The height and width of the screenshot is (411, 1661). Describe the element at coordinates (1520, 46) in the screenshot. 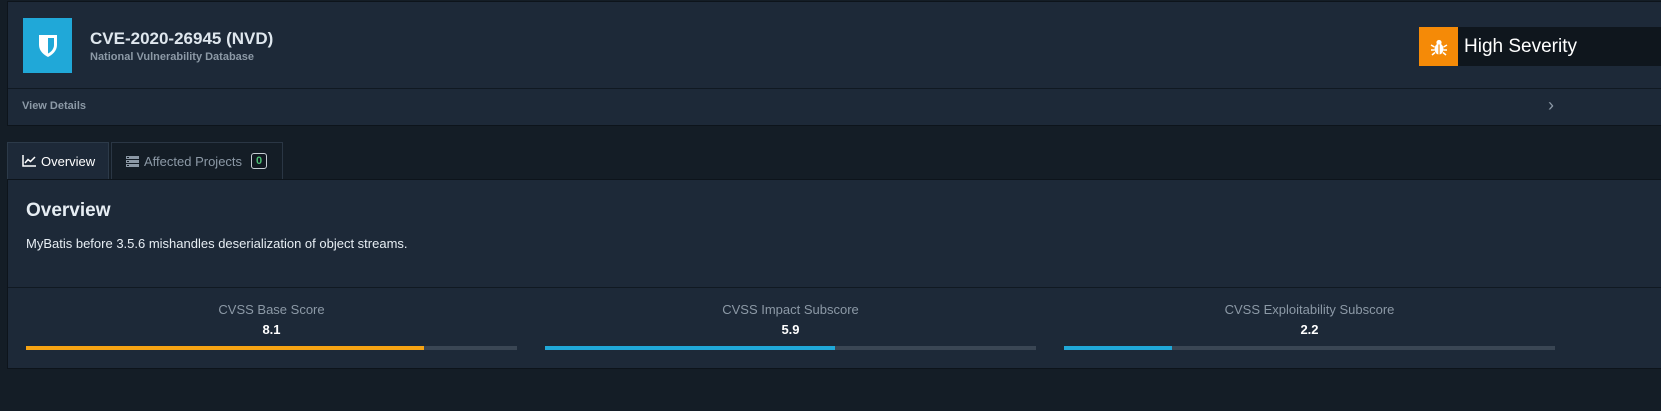

I see `severity-label: High Severity` at that location.